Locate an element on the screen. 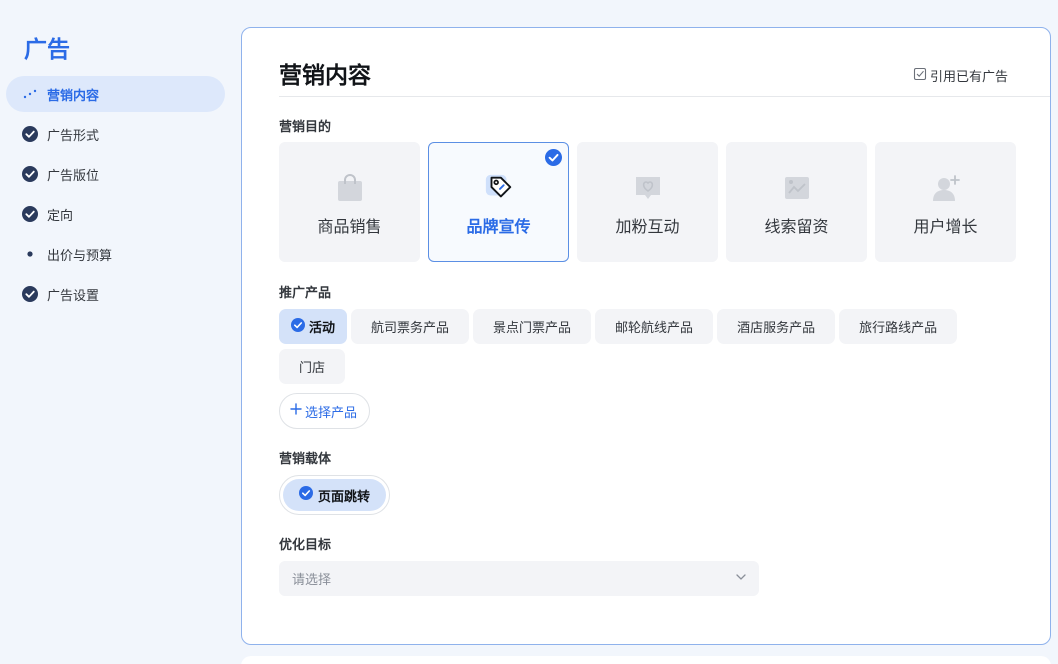  product-chip-attraction: 景点门票产品 is located at coordinates (532, 326).